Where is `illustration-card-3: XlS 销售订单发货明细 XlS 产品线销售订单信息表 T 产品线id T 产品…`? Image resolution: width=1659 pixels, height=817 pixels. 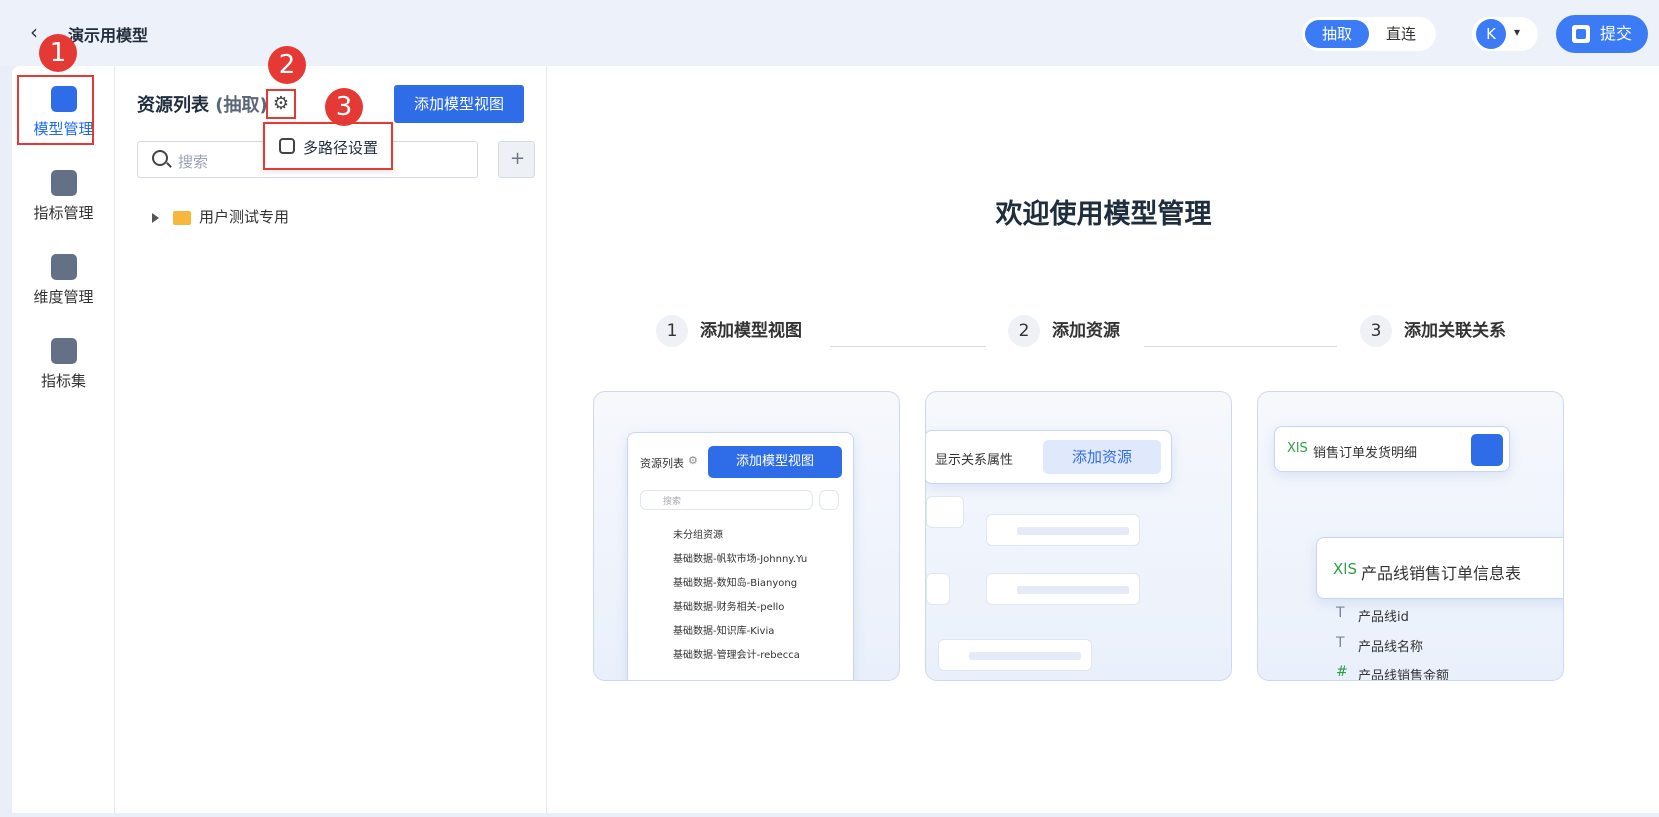 illustration-card-3: XlS 销售订单发货明细 XlS 产品线销售订单信息表 T 产品线id T 产品… is located at coordinates (1410, 536).